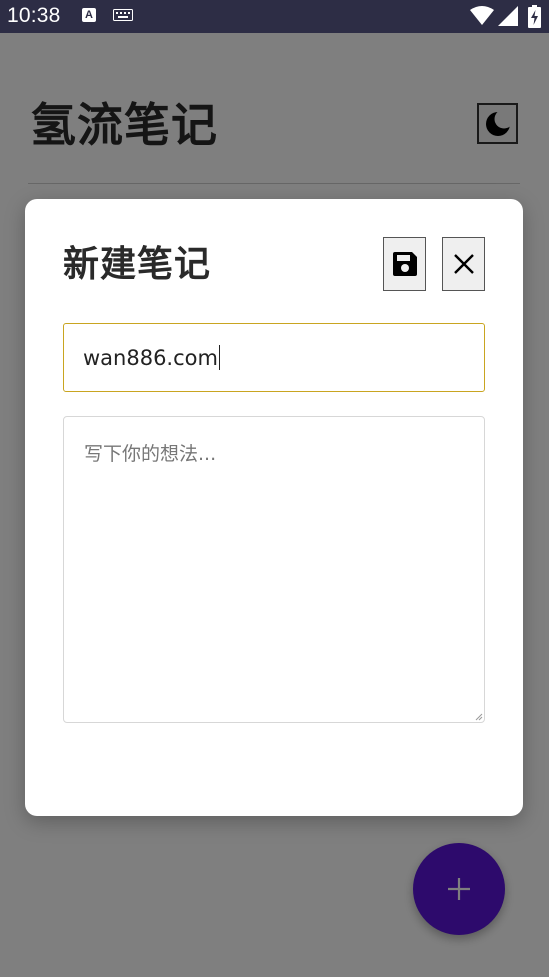 This screenshot has width=549, height=977. I want to click on status-time: 10:38, so click(34, 15).